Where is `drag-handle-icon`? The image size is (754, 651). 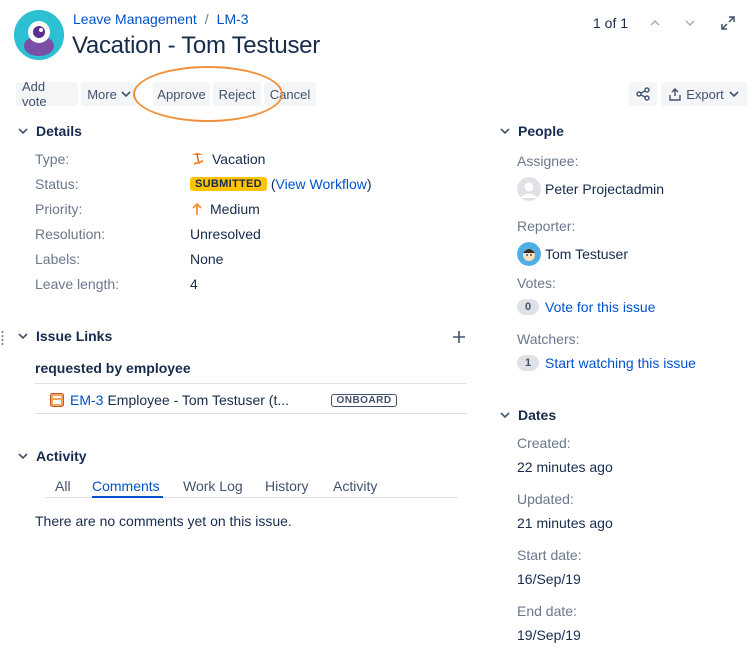 drag-handle-icon is located at coordinates (2, 339).